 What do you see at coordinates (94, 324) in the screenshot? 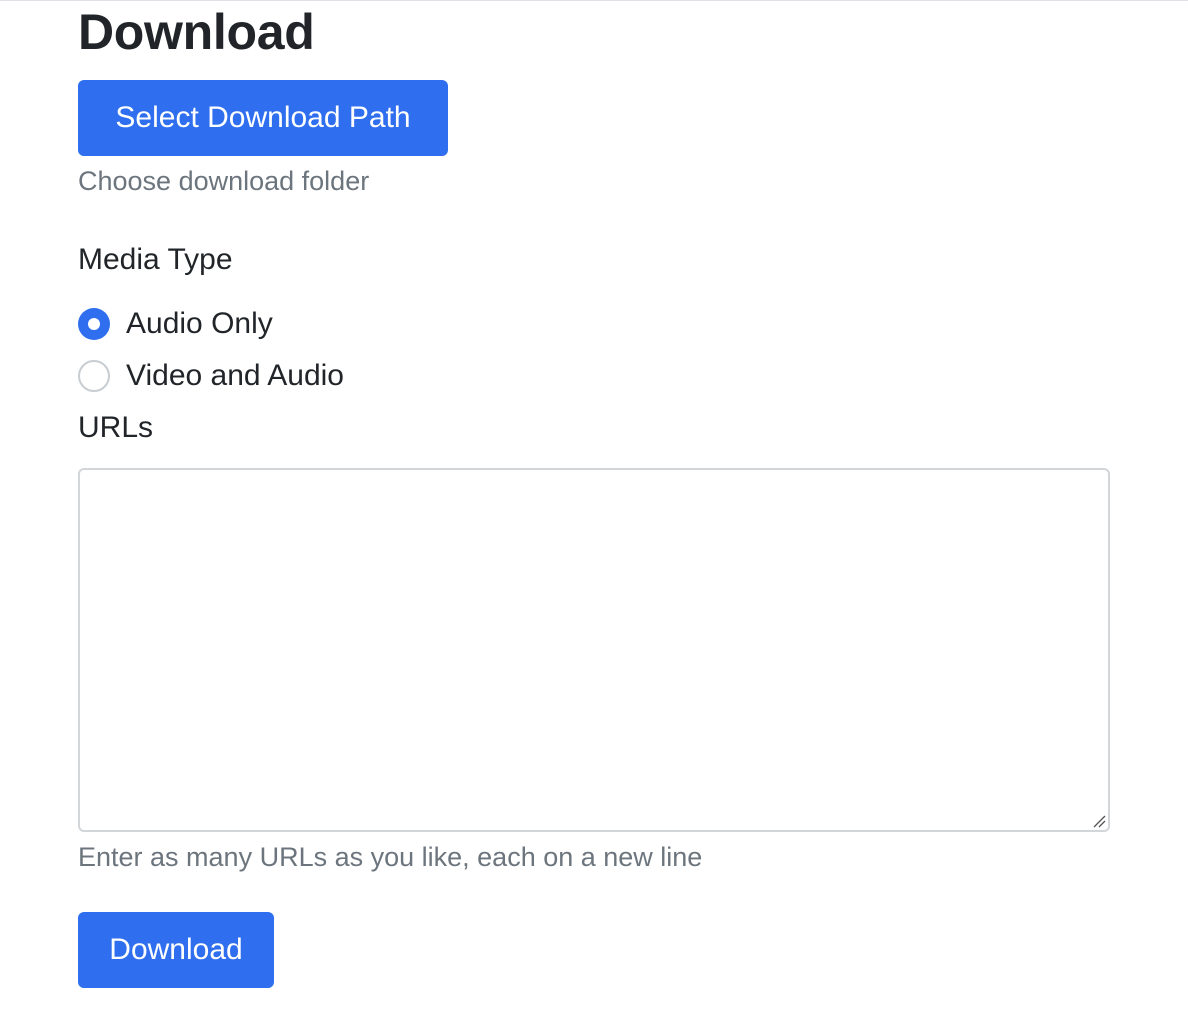
I see `audio-only-radio` at bounding box center [94, 324].